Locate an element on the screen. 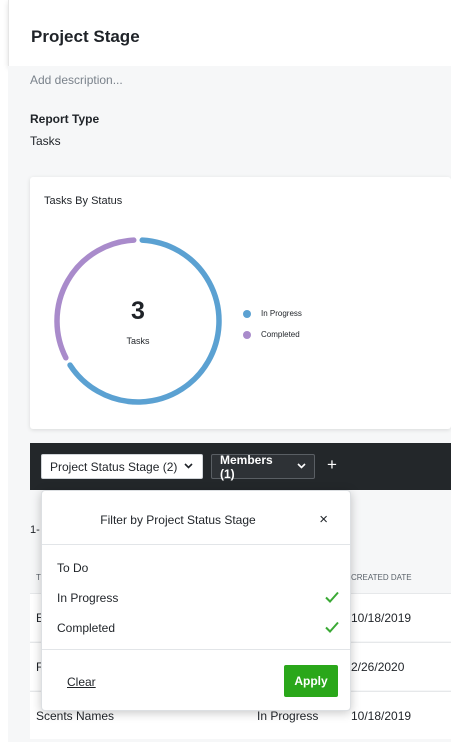 This screenshot has height=742, width=451. legend-label-completed: Completed is located at coordinates (280, 334).